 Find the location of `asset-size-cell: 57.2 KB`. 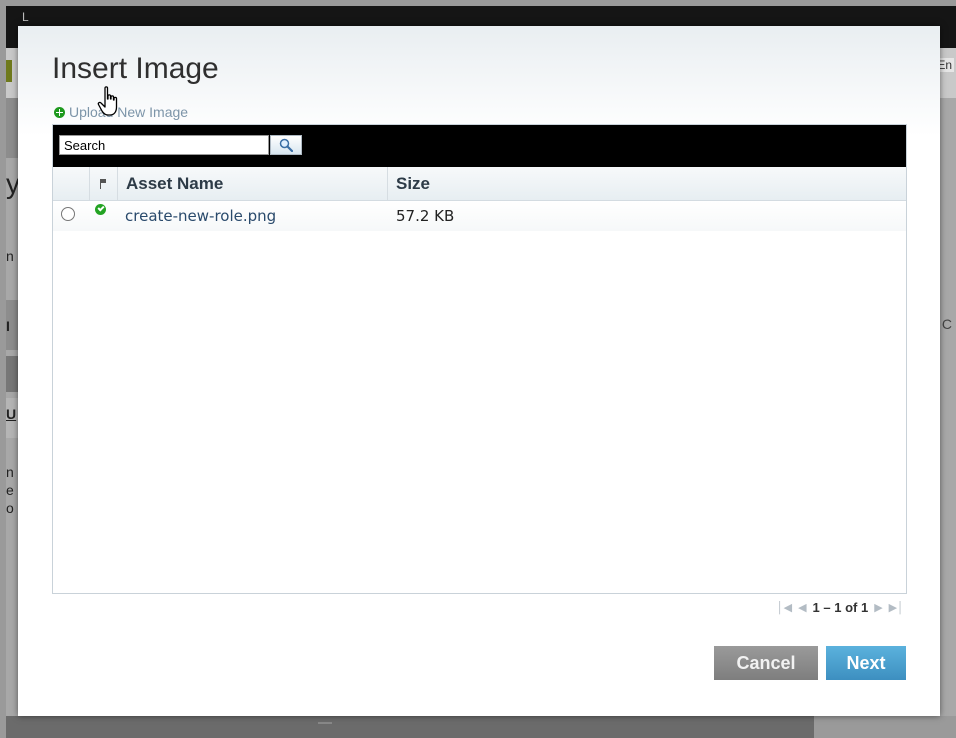

asset-size-cell: 57.2 KB is located at coordinates (425, 216).